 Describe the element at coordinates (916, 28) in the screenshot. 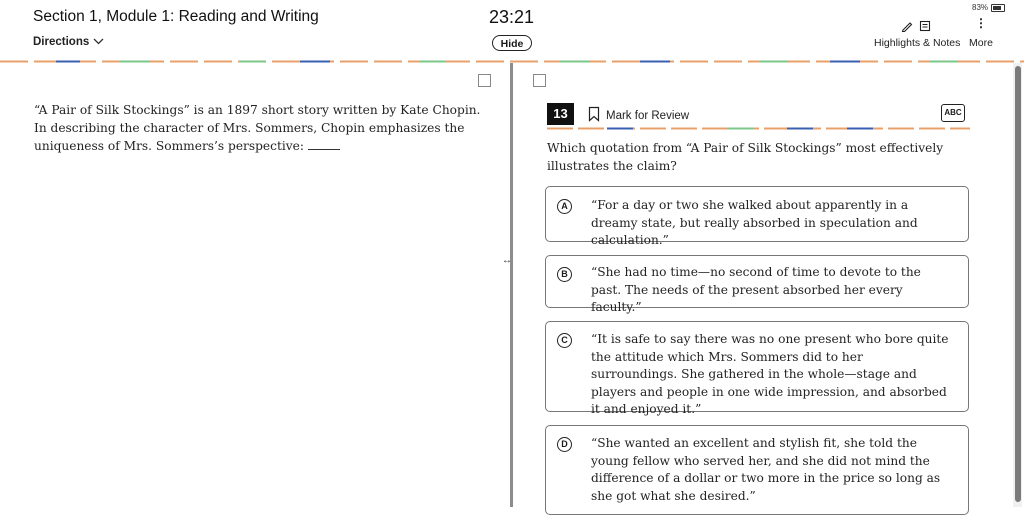

I see `highlights-notes-icons` at that location.